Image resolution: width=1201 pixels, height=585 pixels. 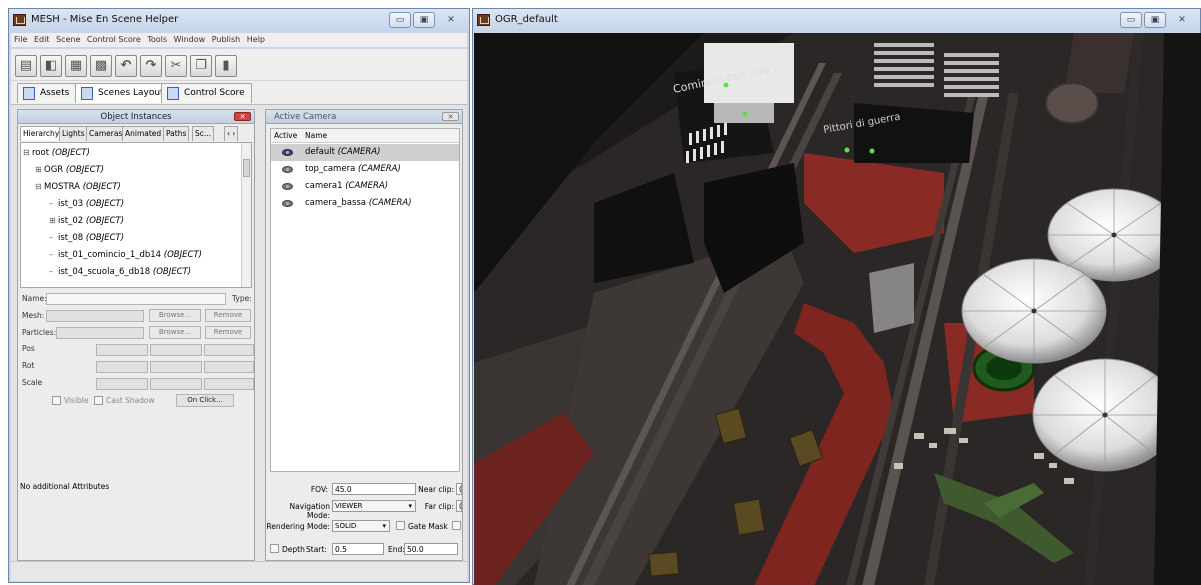 What do you see at coordinates (176, 66) in the screenshot?
I see `cut-button: ✂` at bounding box center [176, 66].